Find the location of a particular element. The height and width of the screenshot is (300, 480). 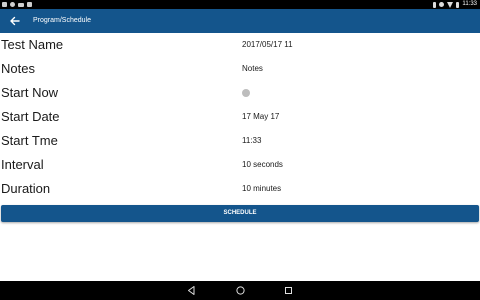

start-date-field: 17 May 17 is located at coordinates (260, 117).